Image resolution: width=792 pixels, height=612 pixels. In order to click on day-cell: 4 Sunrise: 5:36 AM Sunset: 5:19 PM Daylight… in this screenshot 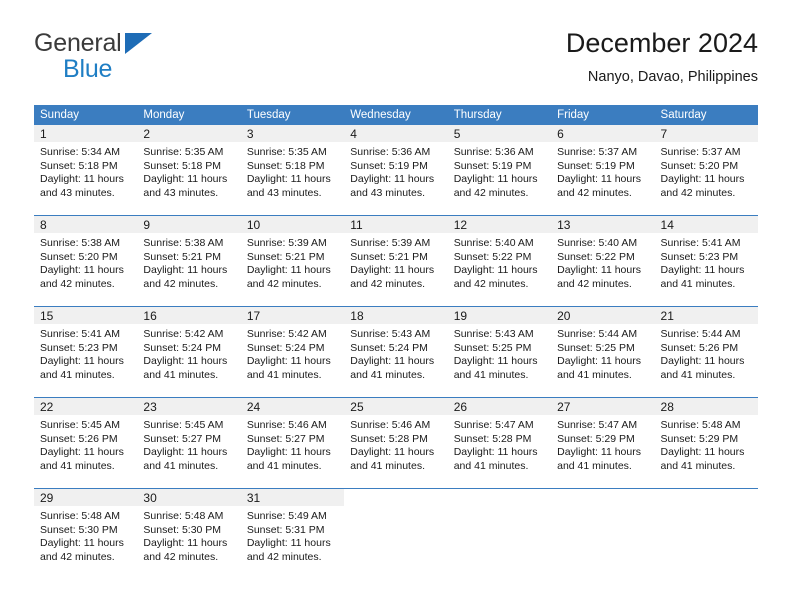, I will do `click(396, 170)`.